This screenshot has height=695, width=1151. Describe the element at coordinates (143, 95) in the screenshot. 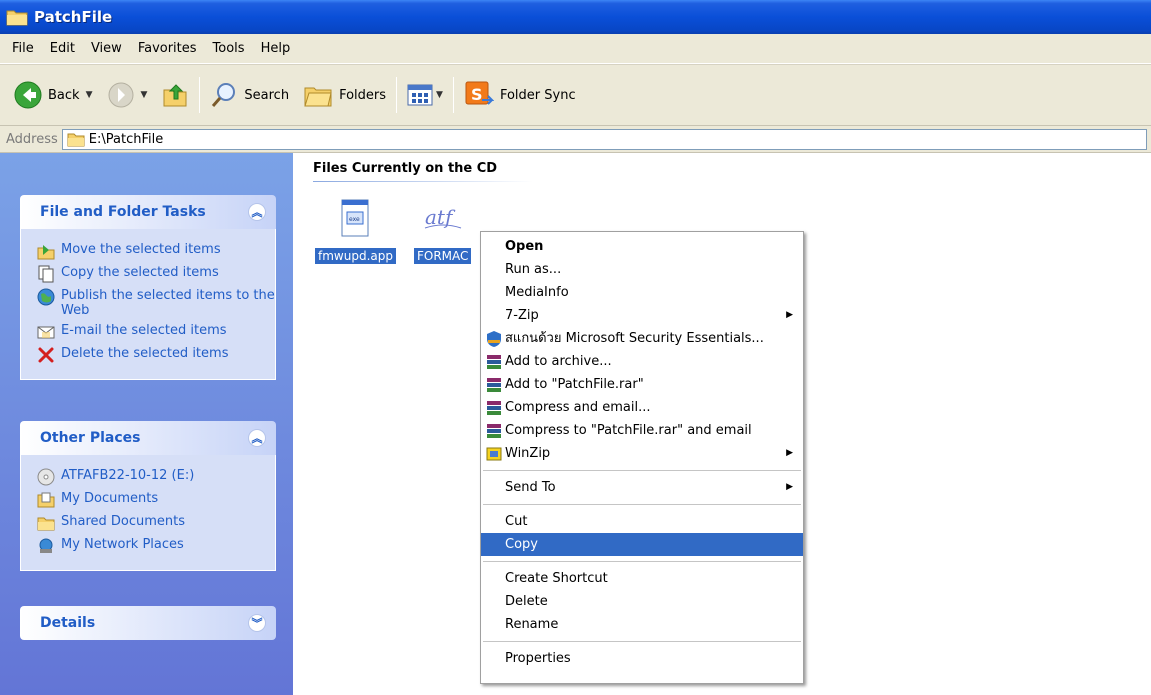

I see `forward-dropdown-icon: ▼` at that location.